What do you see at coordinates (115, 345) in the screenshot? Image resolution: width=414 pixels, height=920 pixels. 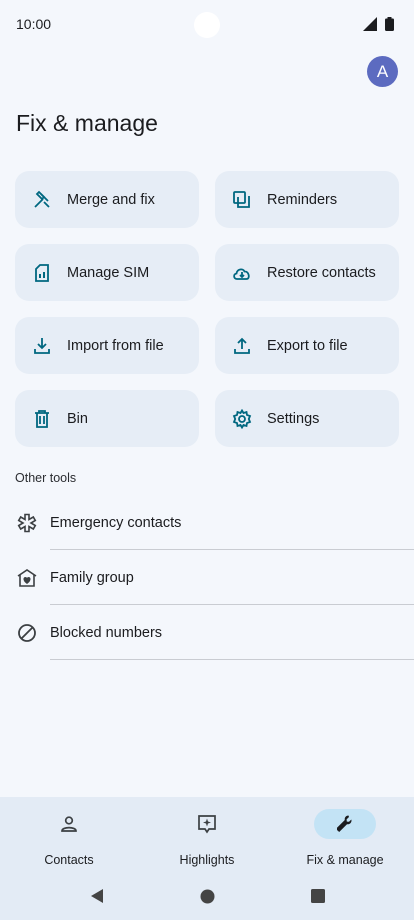 I see `tile-label: Import from file` at bounding box center [115, 345].